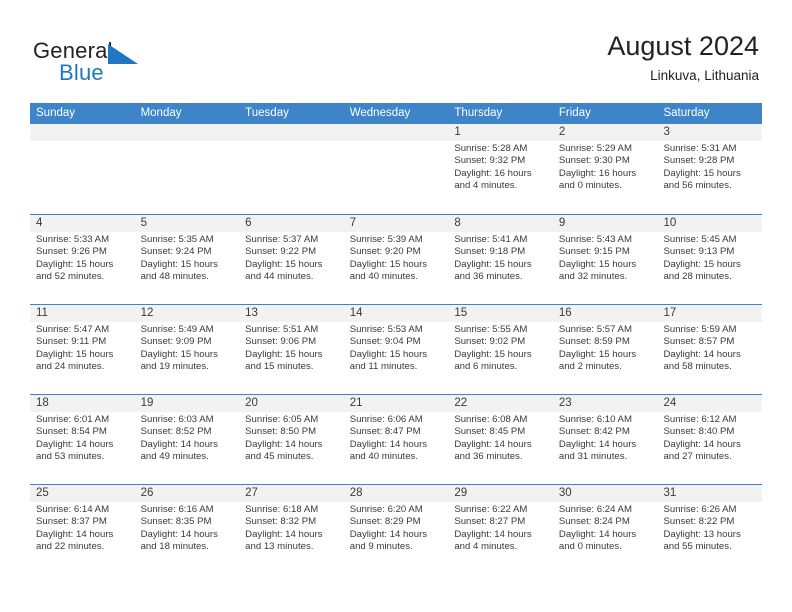  Describe the element at coordinates (282, 419) in the screenshot. I see `sunrise-text: Sunrise: 6:05 AM` at that location.